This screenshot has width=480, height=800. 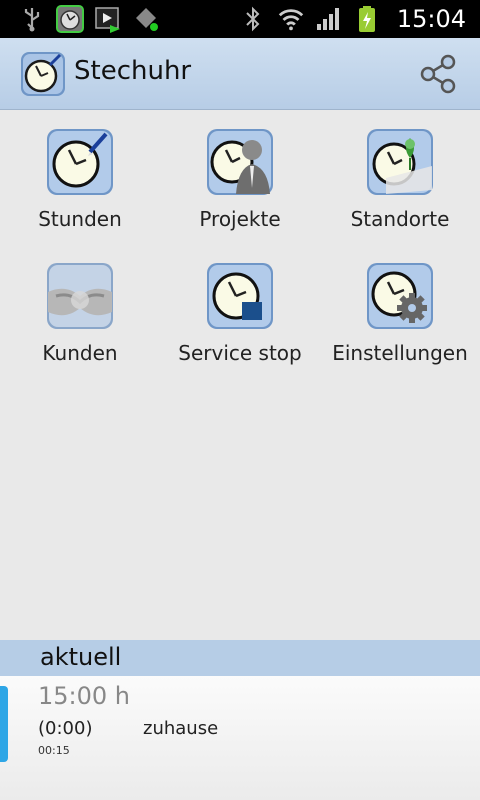 I want to click on status-bar: 15:04, so click(x=240, y=19).